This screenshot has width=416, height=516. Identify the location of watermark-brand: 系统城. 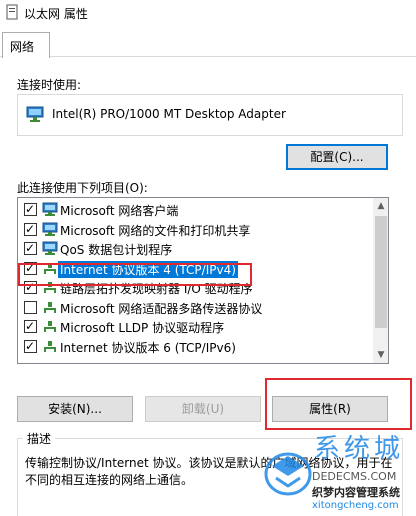
(359, 449).